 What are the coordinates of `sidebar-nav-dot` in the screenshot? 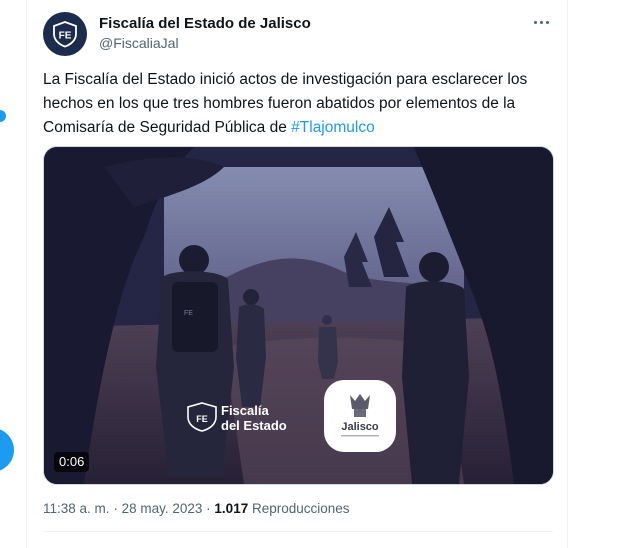 It's located at (3, 116).